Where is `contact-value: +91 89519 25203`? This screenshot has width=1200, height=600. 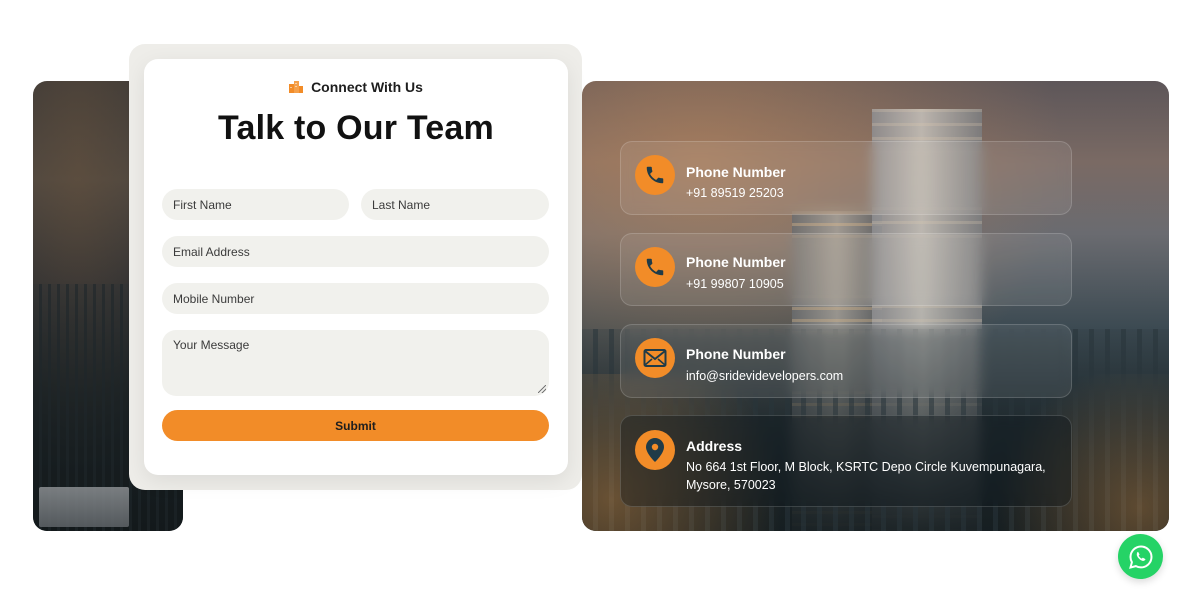
contact-value: +91 89519 25203 is located at coordinates (735, 193).